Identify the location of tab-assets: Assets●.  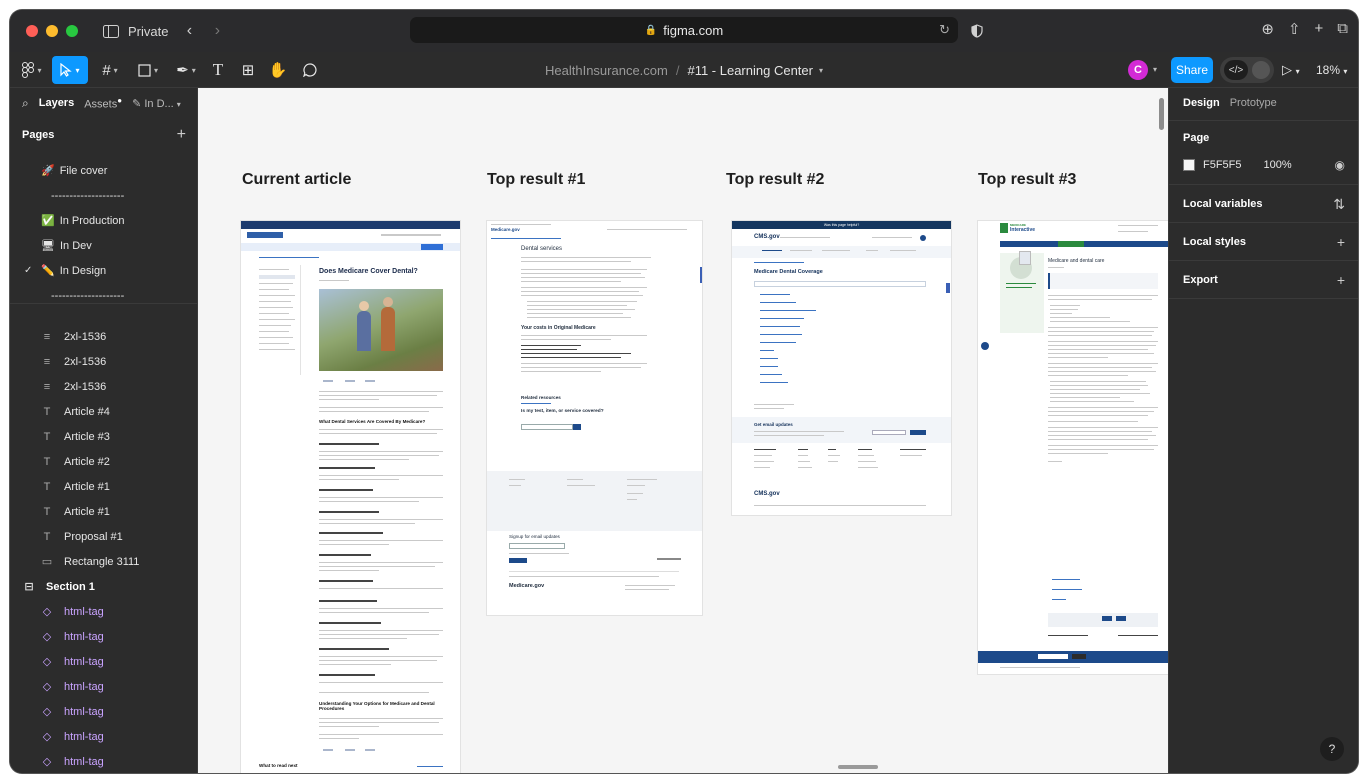
(103, 103).